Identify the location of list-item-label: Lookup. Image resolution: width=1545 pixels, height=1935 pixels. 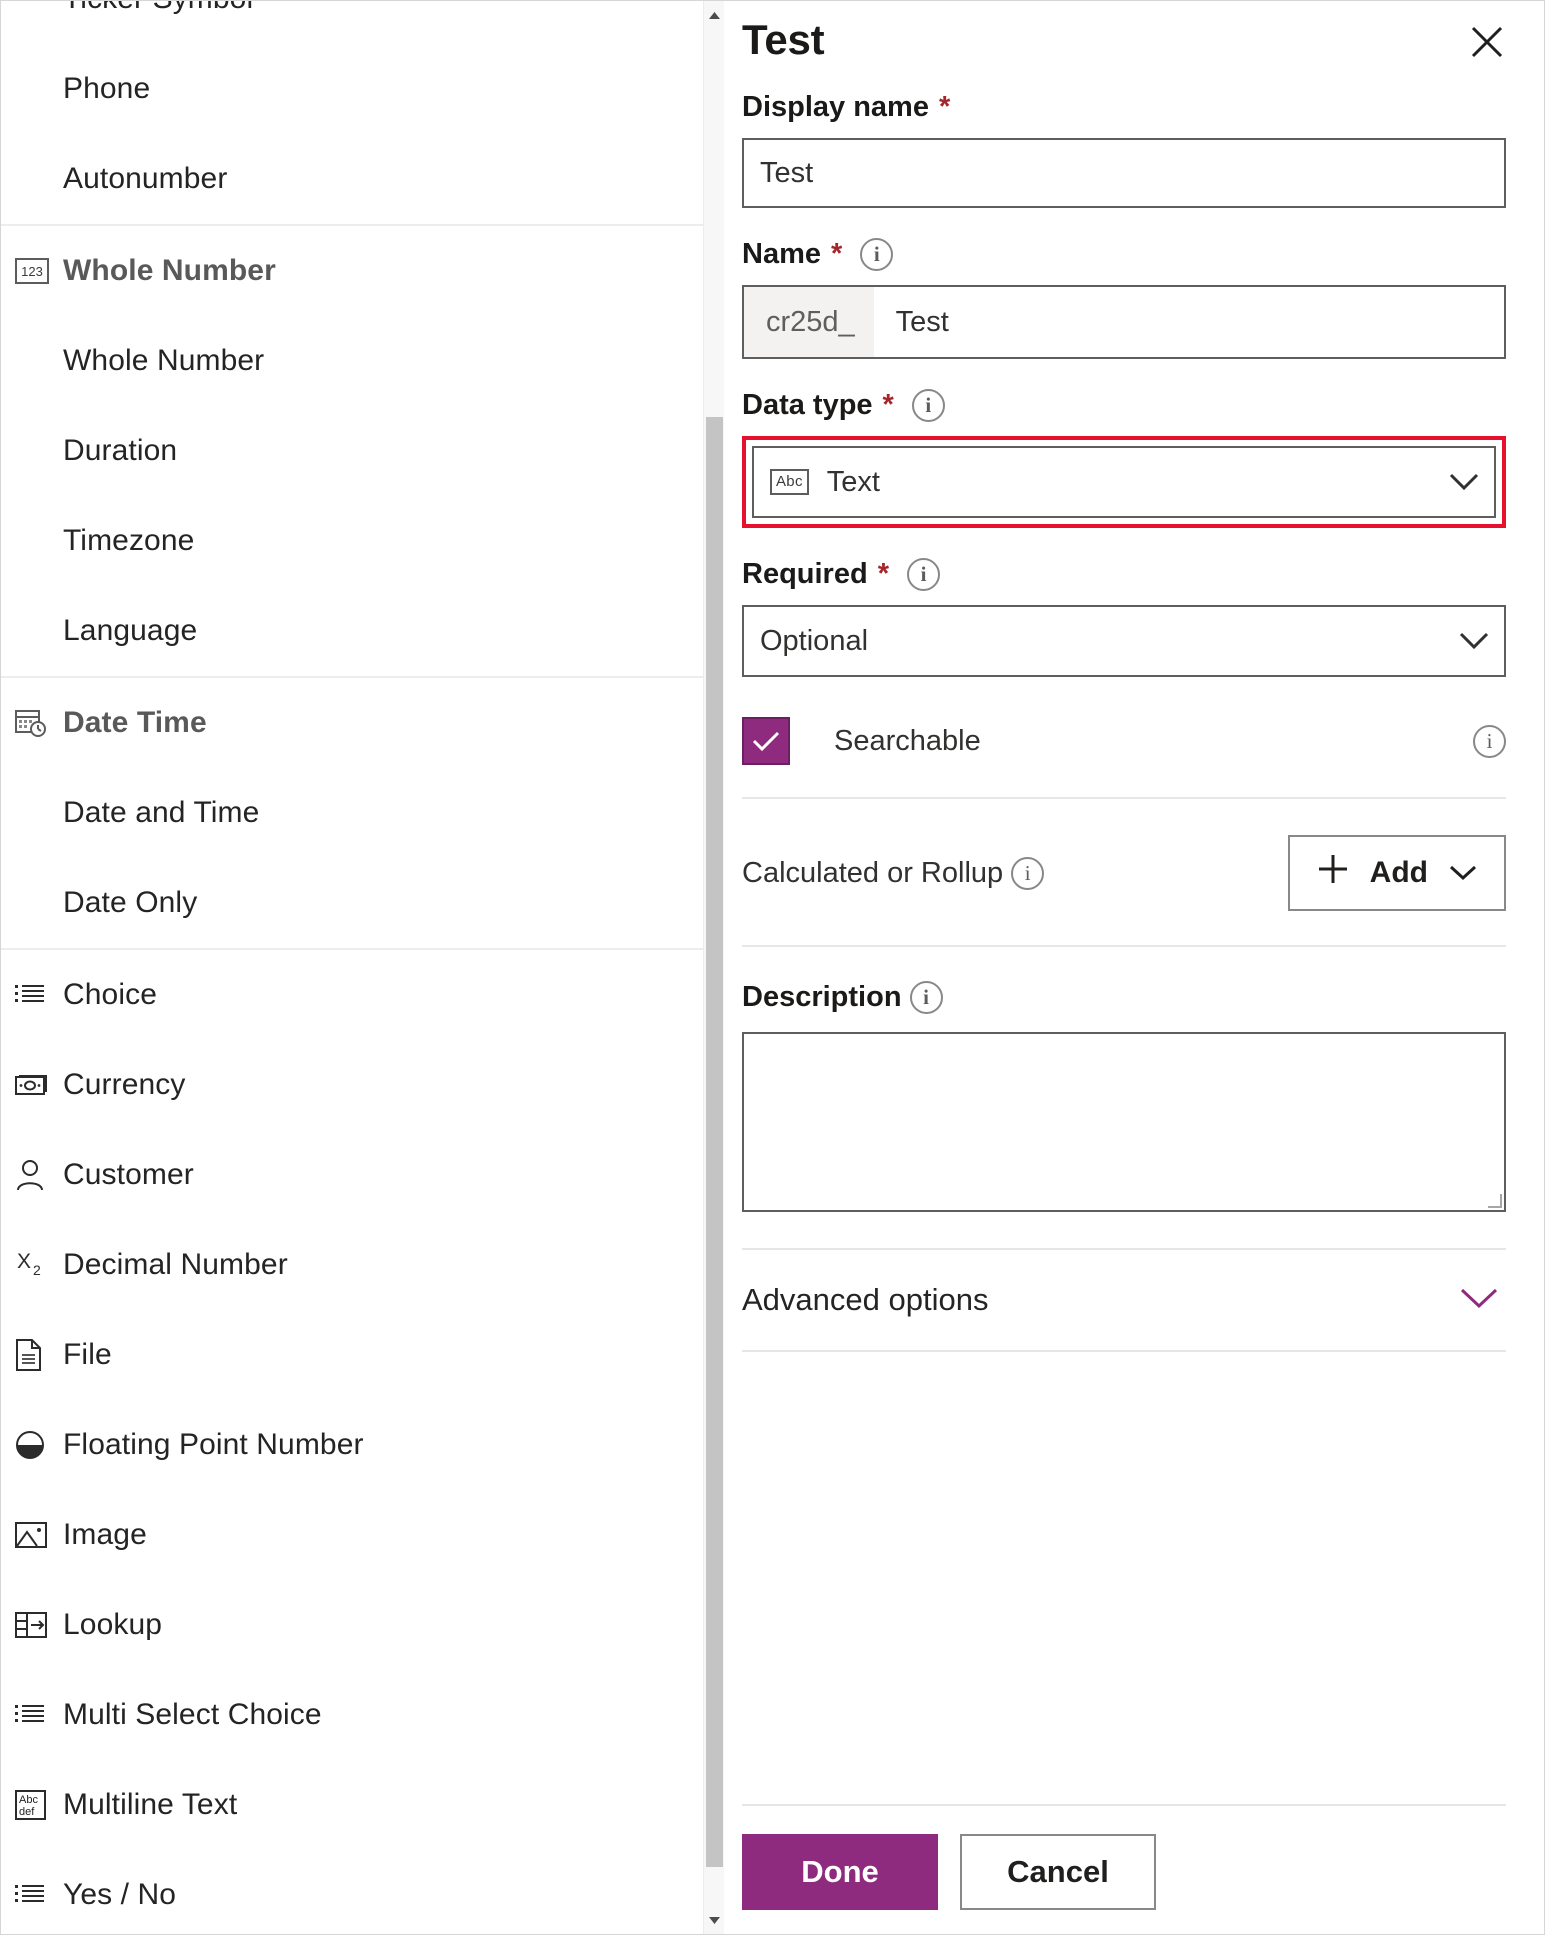
(113, 1624).